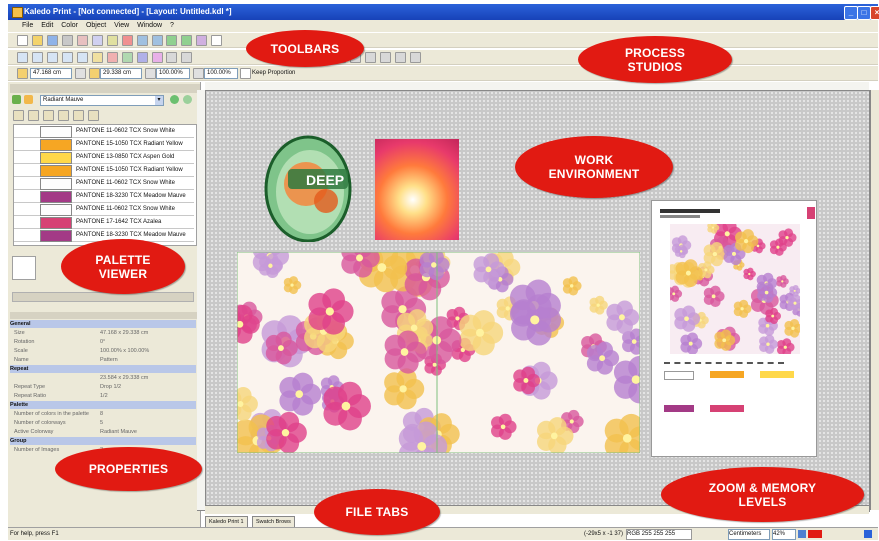 The width and height of the screenshot is (879, 541). I want to click on property-row: Rotation 0°, so click(103, 342).